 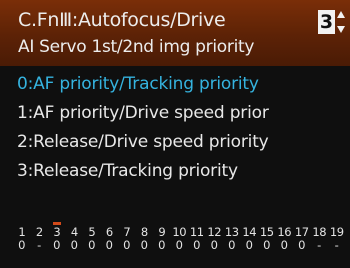 I want to click on function-number-box: 3, so click(x=326, y=22).